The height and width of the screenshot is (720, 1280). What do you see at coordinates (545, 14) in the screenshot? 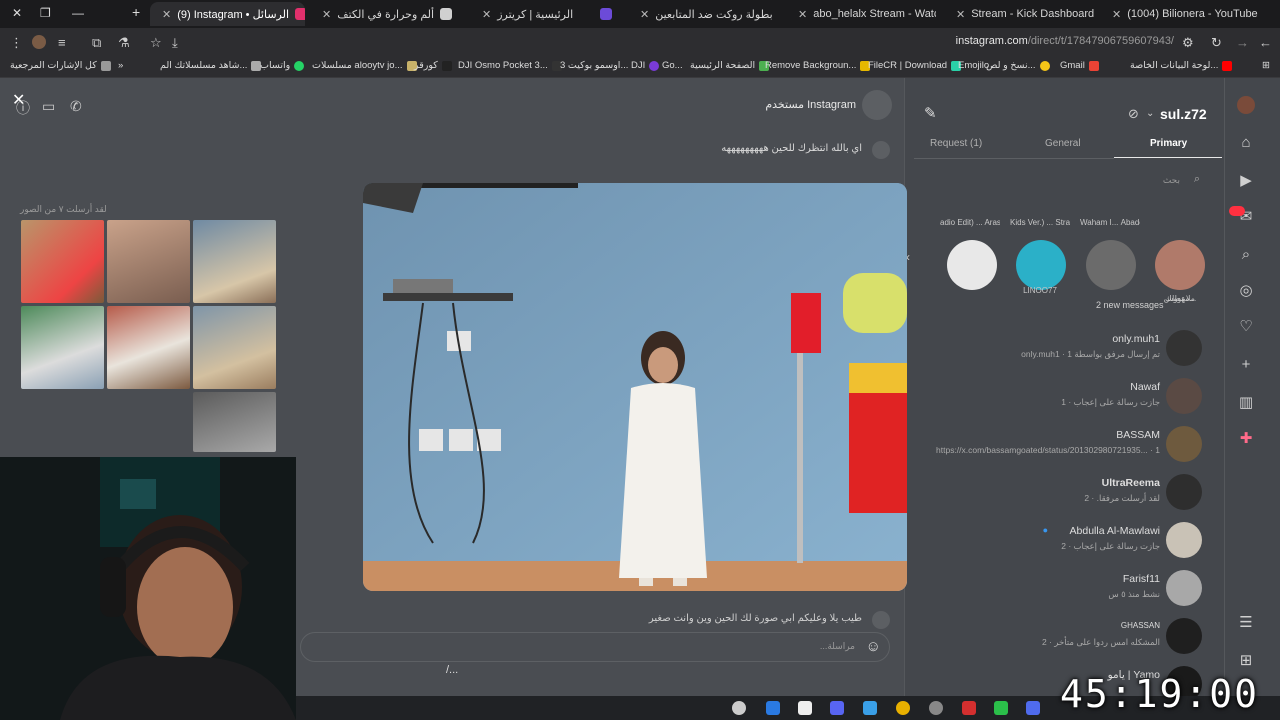
I see `tab-critters: ✕ الرئيسية | كريترز` at bounding box center [545, 14].